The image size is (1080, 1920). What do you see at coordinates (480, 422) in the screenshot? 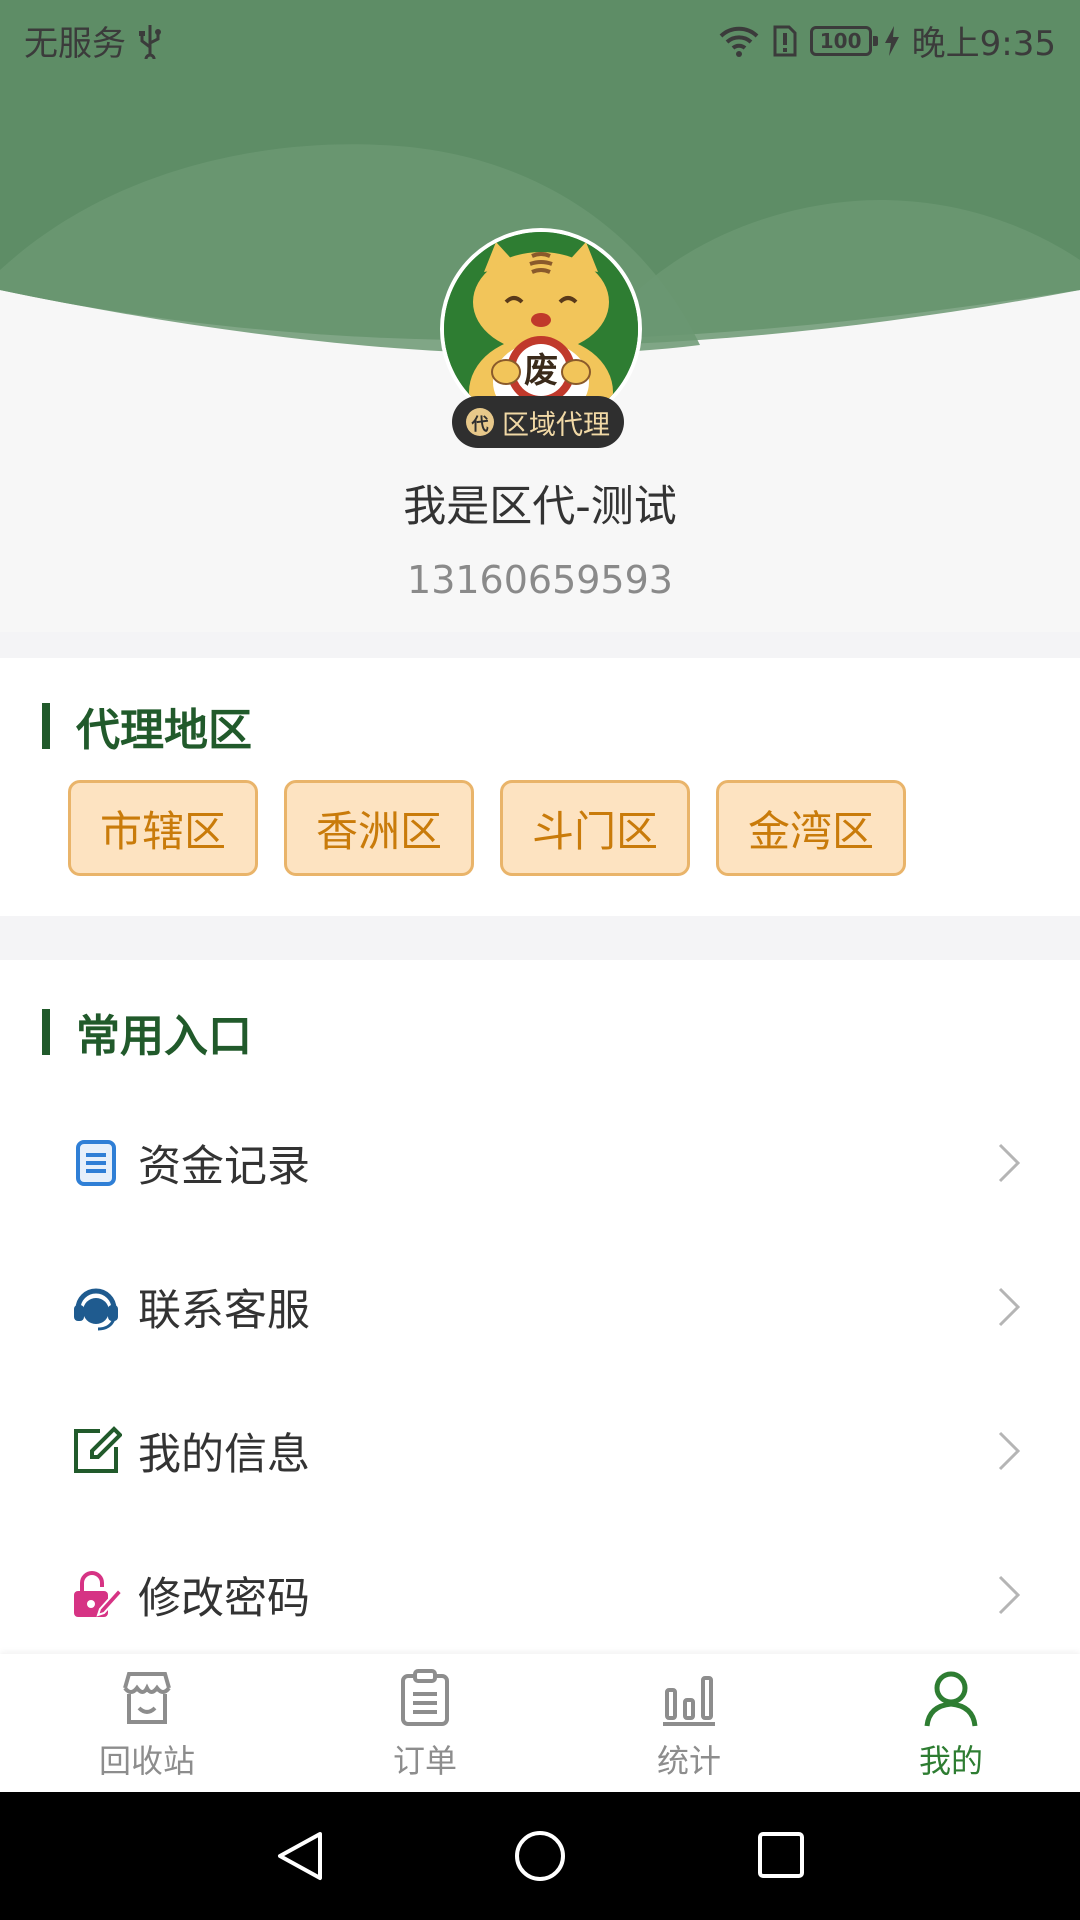
I see `agent-badge-icon: 代` at bounding box center [480, 422].